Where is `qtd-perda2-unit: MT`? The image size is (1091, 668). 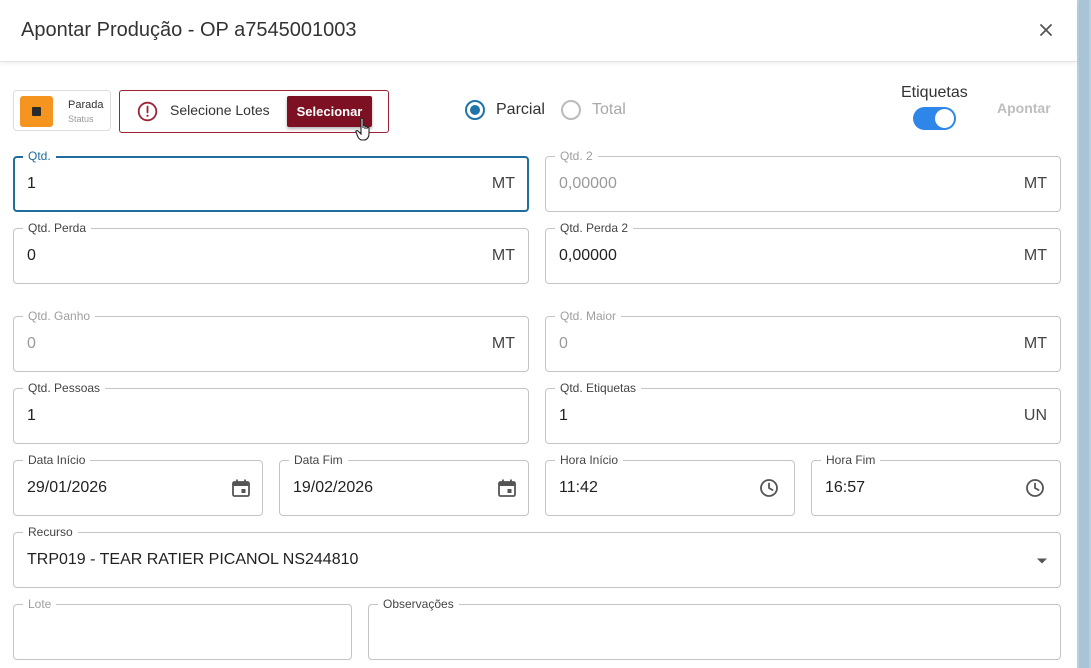 qtd-perda2-unit: MT is located at coordinates (1035, 255).